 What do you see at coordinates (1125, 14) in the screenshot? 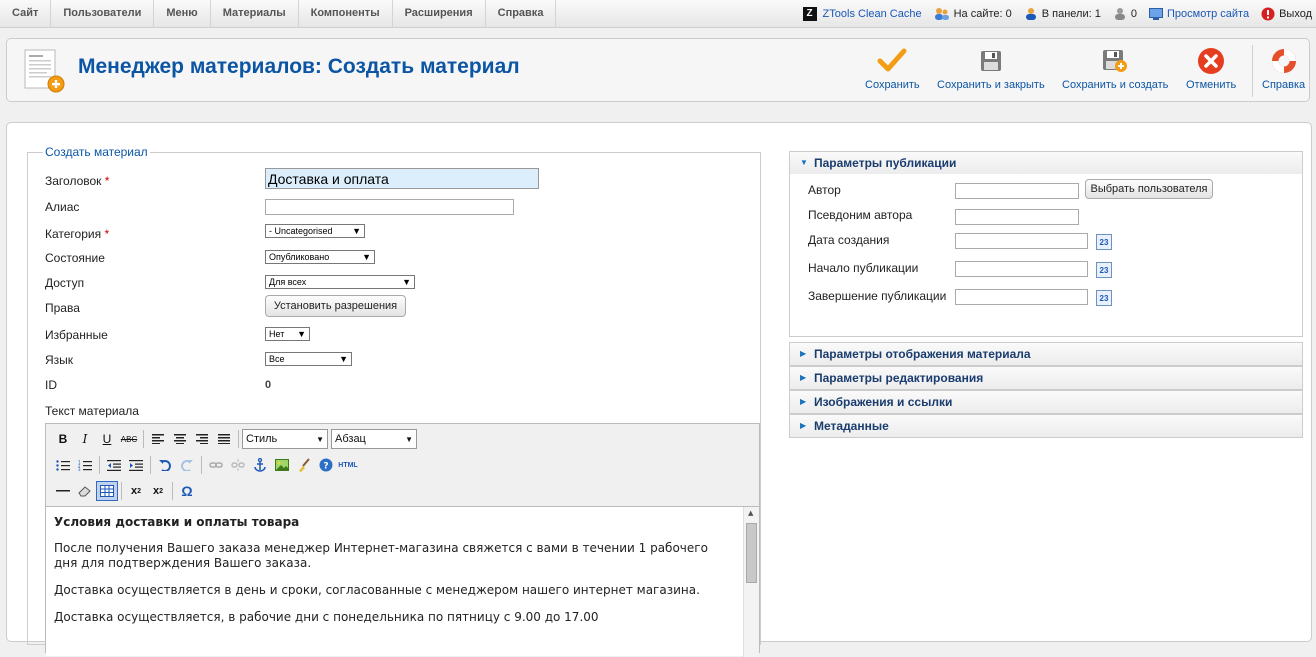
I see `messages: 0` at bounding box center [1125, 14].